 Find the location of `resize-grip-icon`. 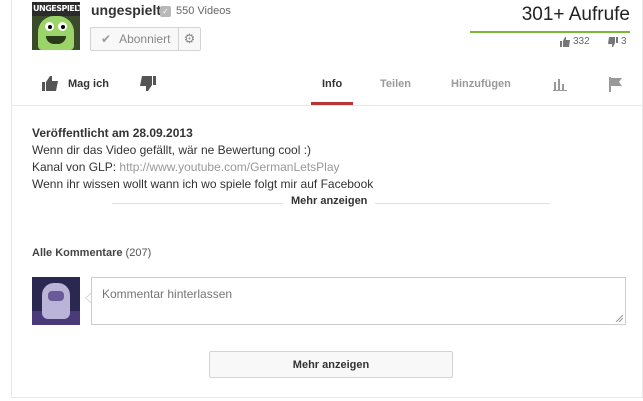

resize-grip-icon is located at coordinates (619, 318).